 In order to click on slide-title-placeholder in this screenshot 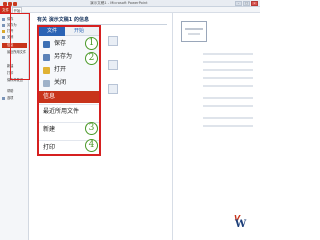, I will do `click(194, 29)`.